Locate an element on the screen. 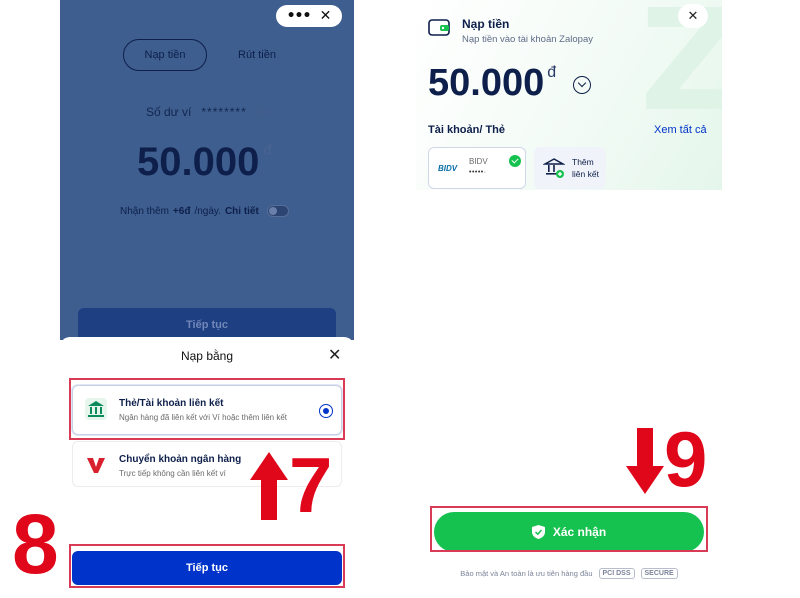  highlight-box-continue is located at coordinates (207, 566).